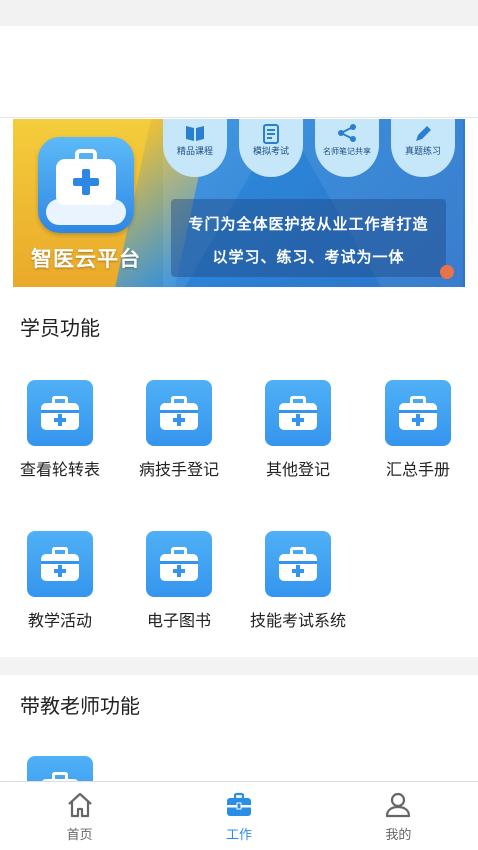 Image resolution: width=478 pixels, height=850 pixels. Describe the element at coordinates (417, 469) in the screenshot. I see `func-label: 汇总手册` at that location.